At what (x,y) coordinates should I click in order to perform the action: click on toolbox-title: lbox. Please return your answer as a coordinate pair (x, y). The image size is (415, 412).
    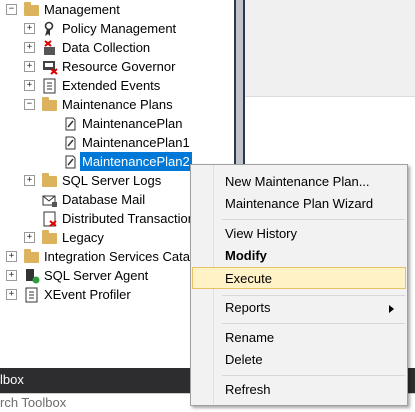
    Looking at the image, I should click on (12, 379).